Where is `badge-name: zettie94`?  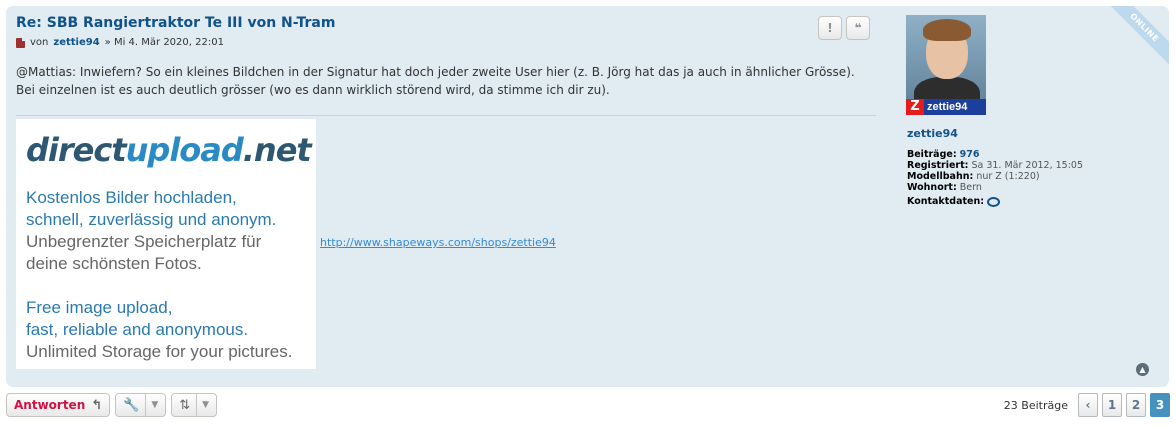 badge-name: zettie94 is located at coordinates (947, 107).